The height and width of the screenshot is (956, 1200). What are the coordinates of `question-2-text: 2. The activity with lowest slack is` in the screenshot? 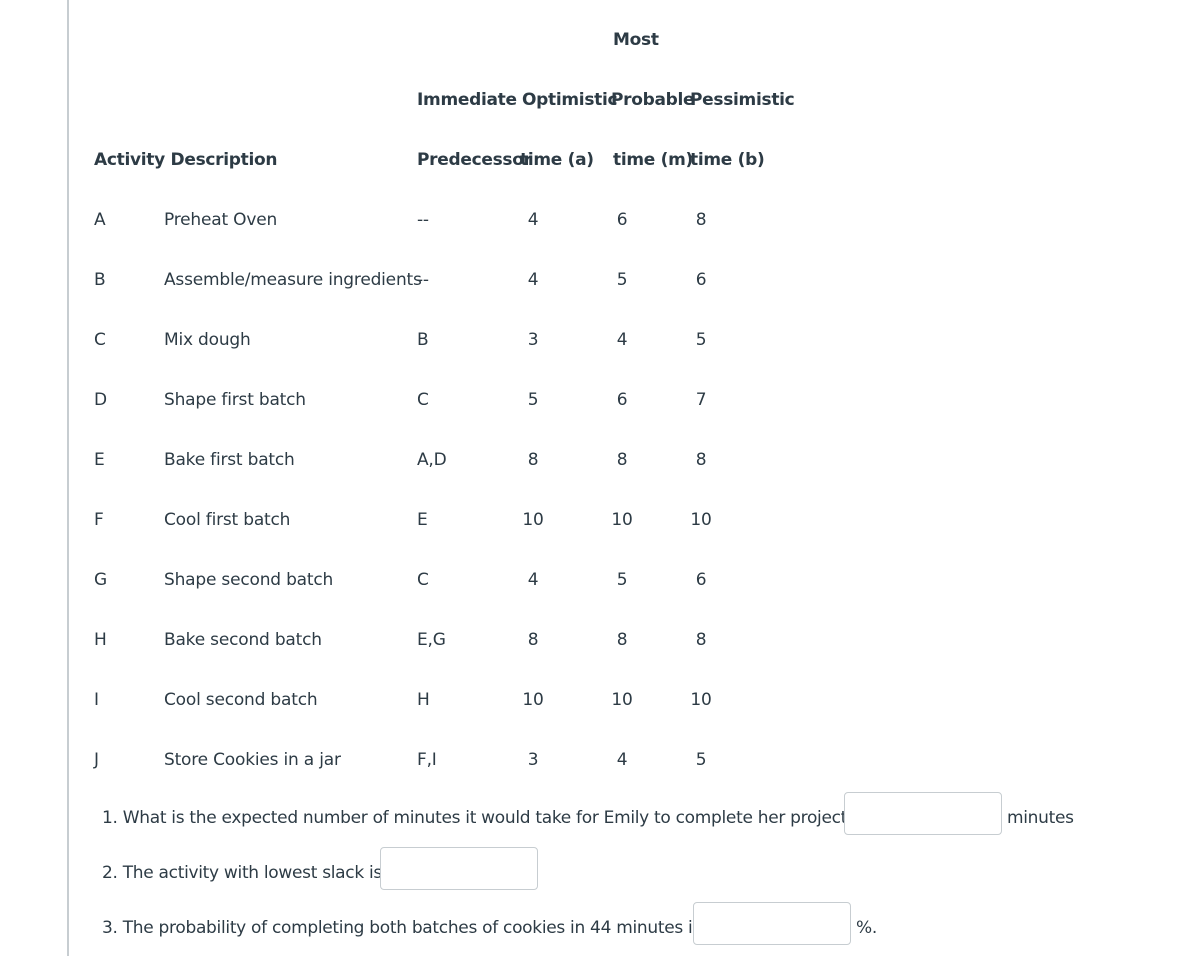 It's located at (242, 873).